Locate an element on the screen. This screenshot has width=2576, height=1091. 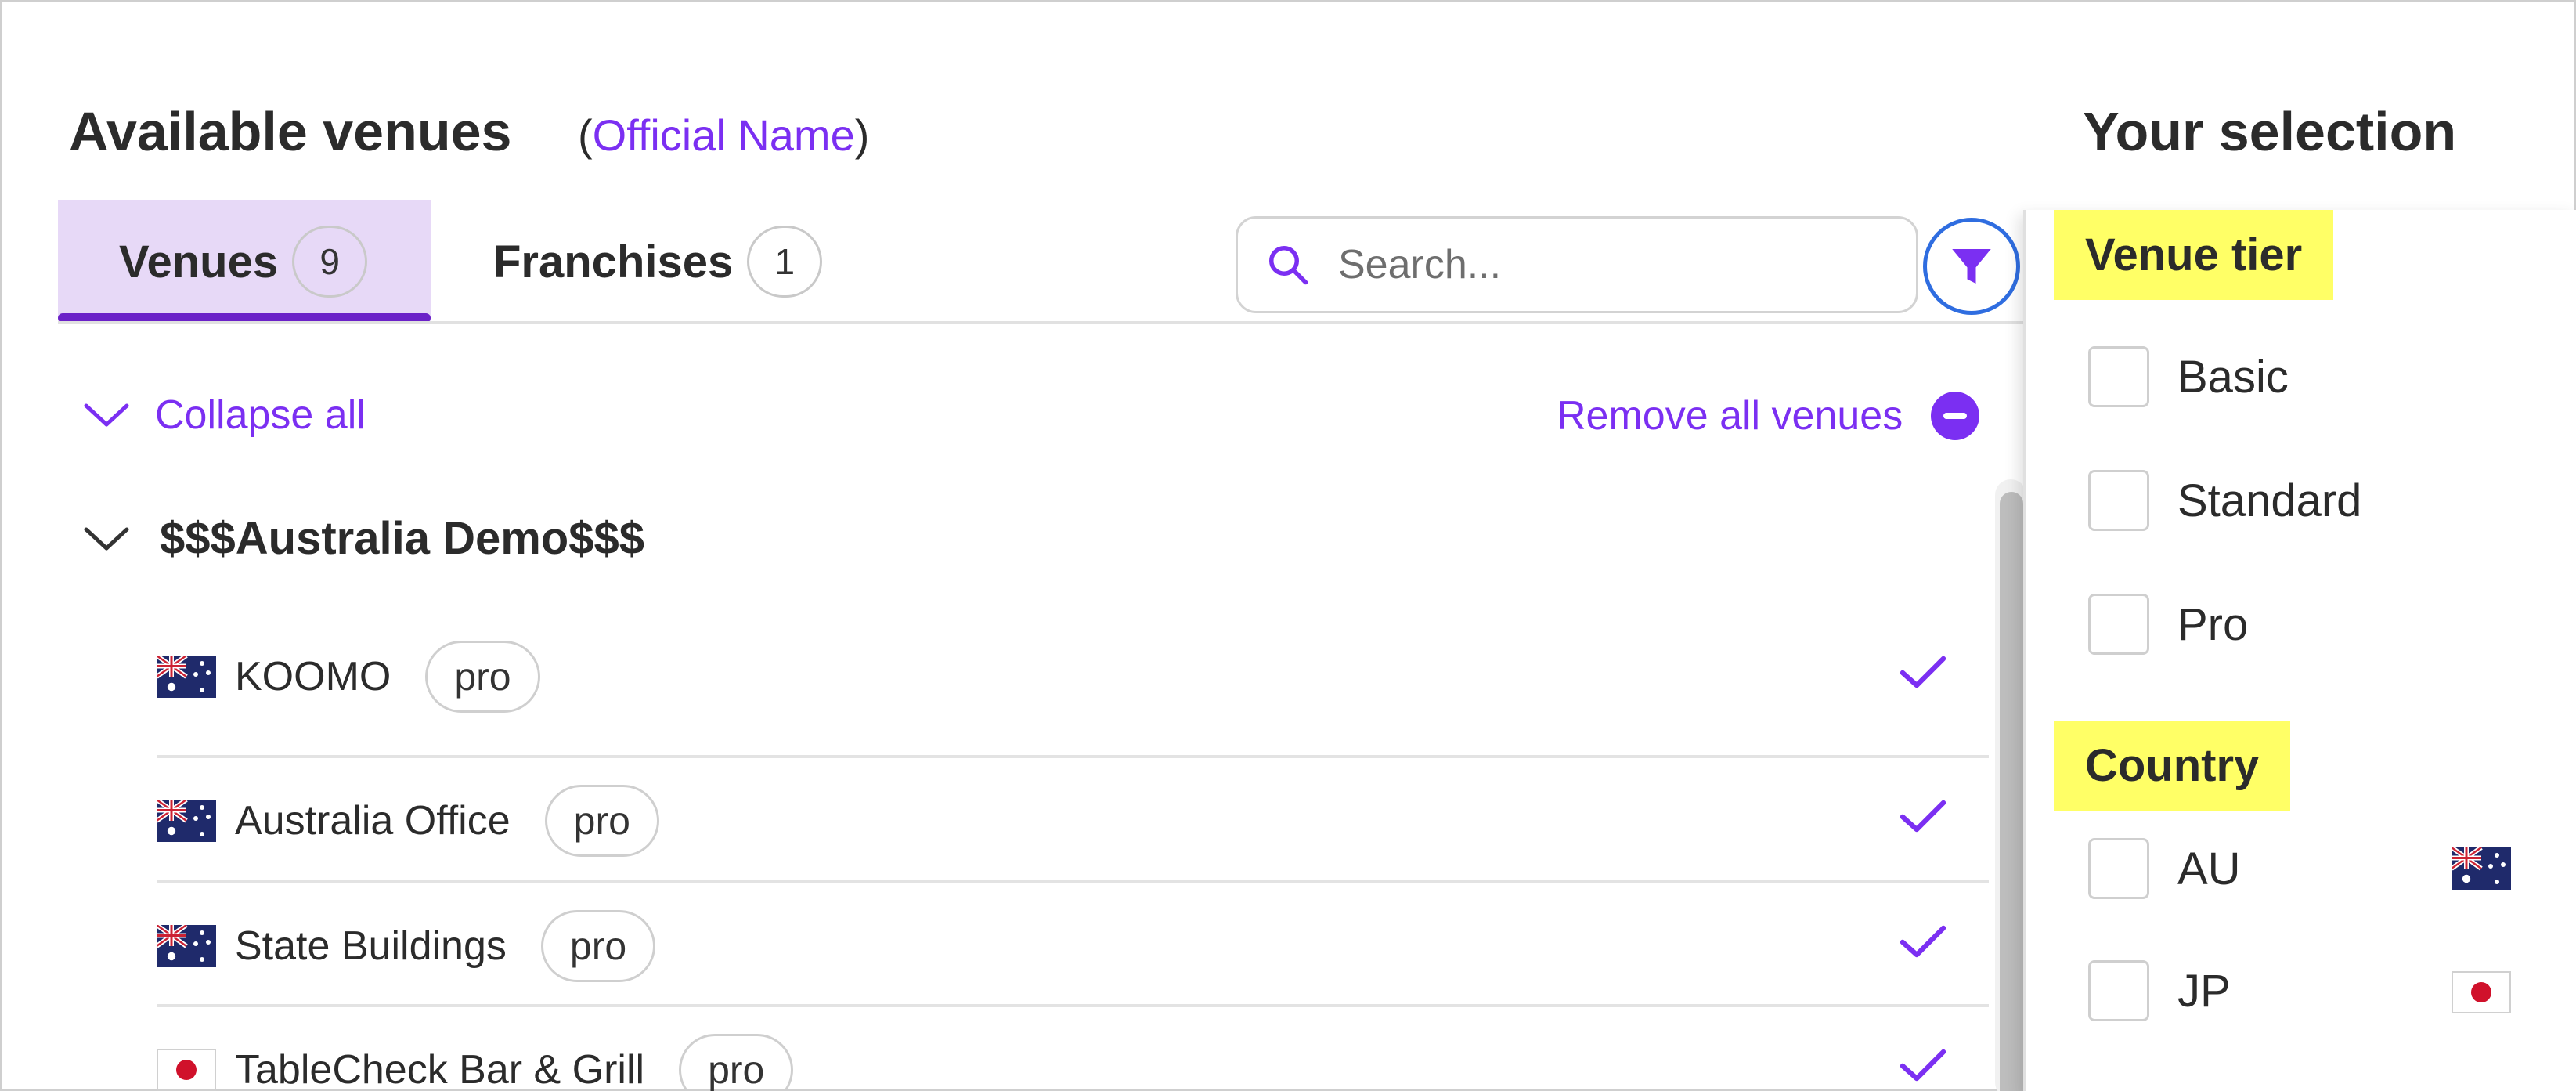
filter-icon is located at coordinates (1972, 266).